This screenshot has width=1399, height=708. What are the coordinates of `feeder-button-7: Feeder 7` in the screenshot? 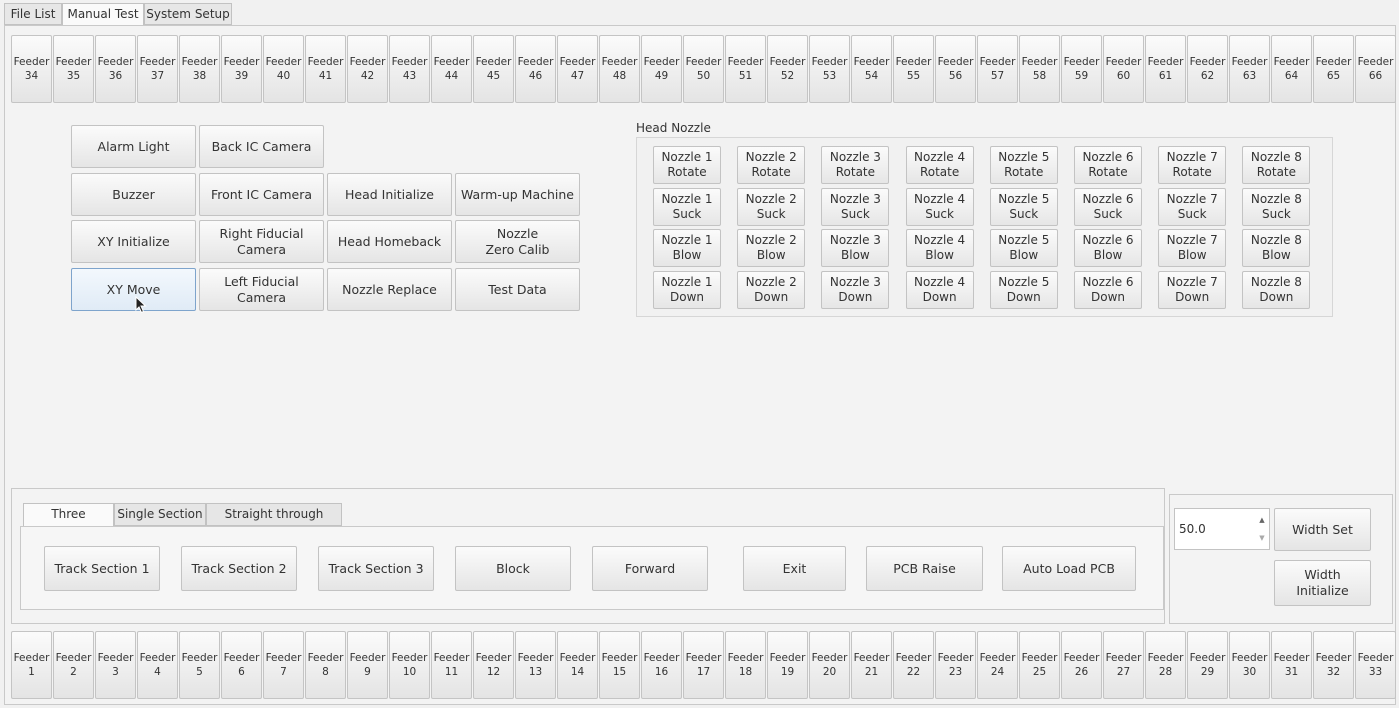 It's located at (283, 665).